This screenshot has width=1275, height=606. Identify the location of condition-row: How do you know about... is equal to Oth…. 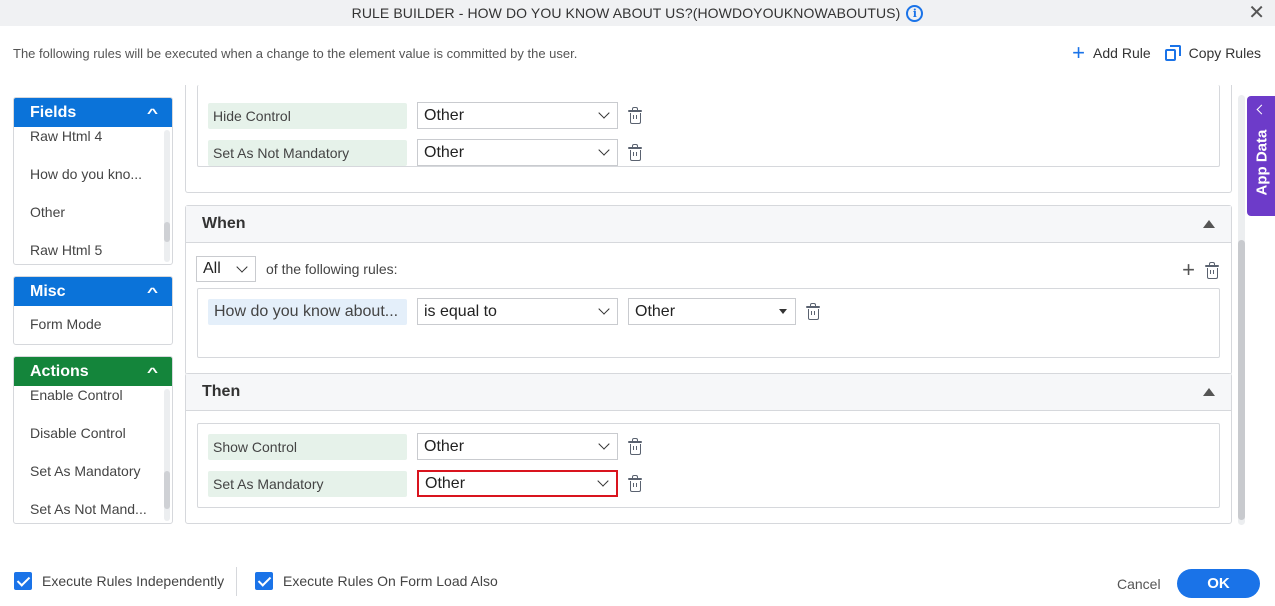
(514, 311).